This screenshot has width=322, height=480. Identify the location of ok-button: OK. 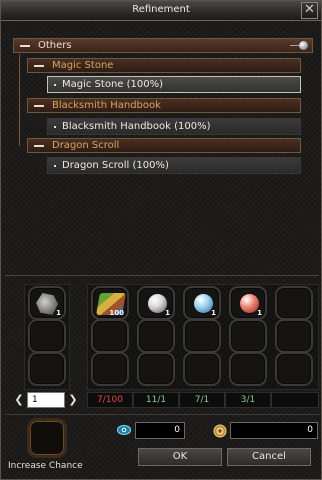
(180, 457).